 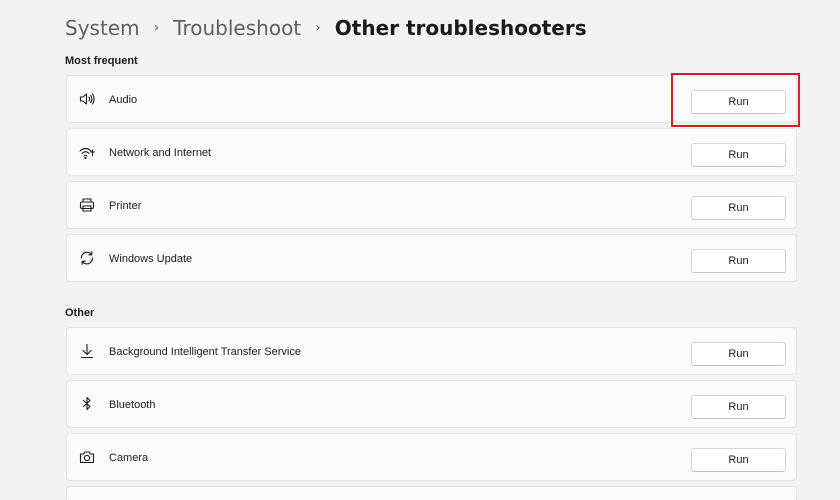 What do you see at coordinates (738, 354) in the screenshot?
I see `run-bits-button: Run` at bounding box center [738, 354].